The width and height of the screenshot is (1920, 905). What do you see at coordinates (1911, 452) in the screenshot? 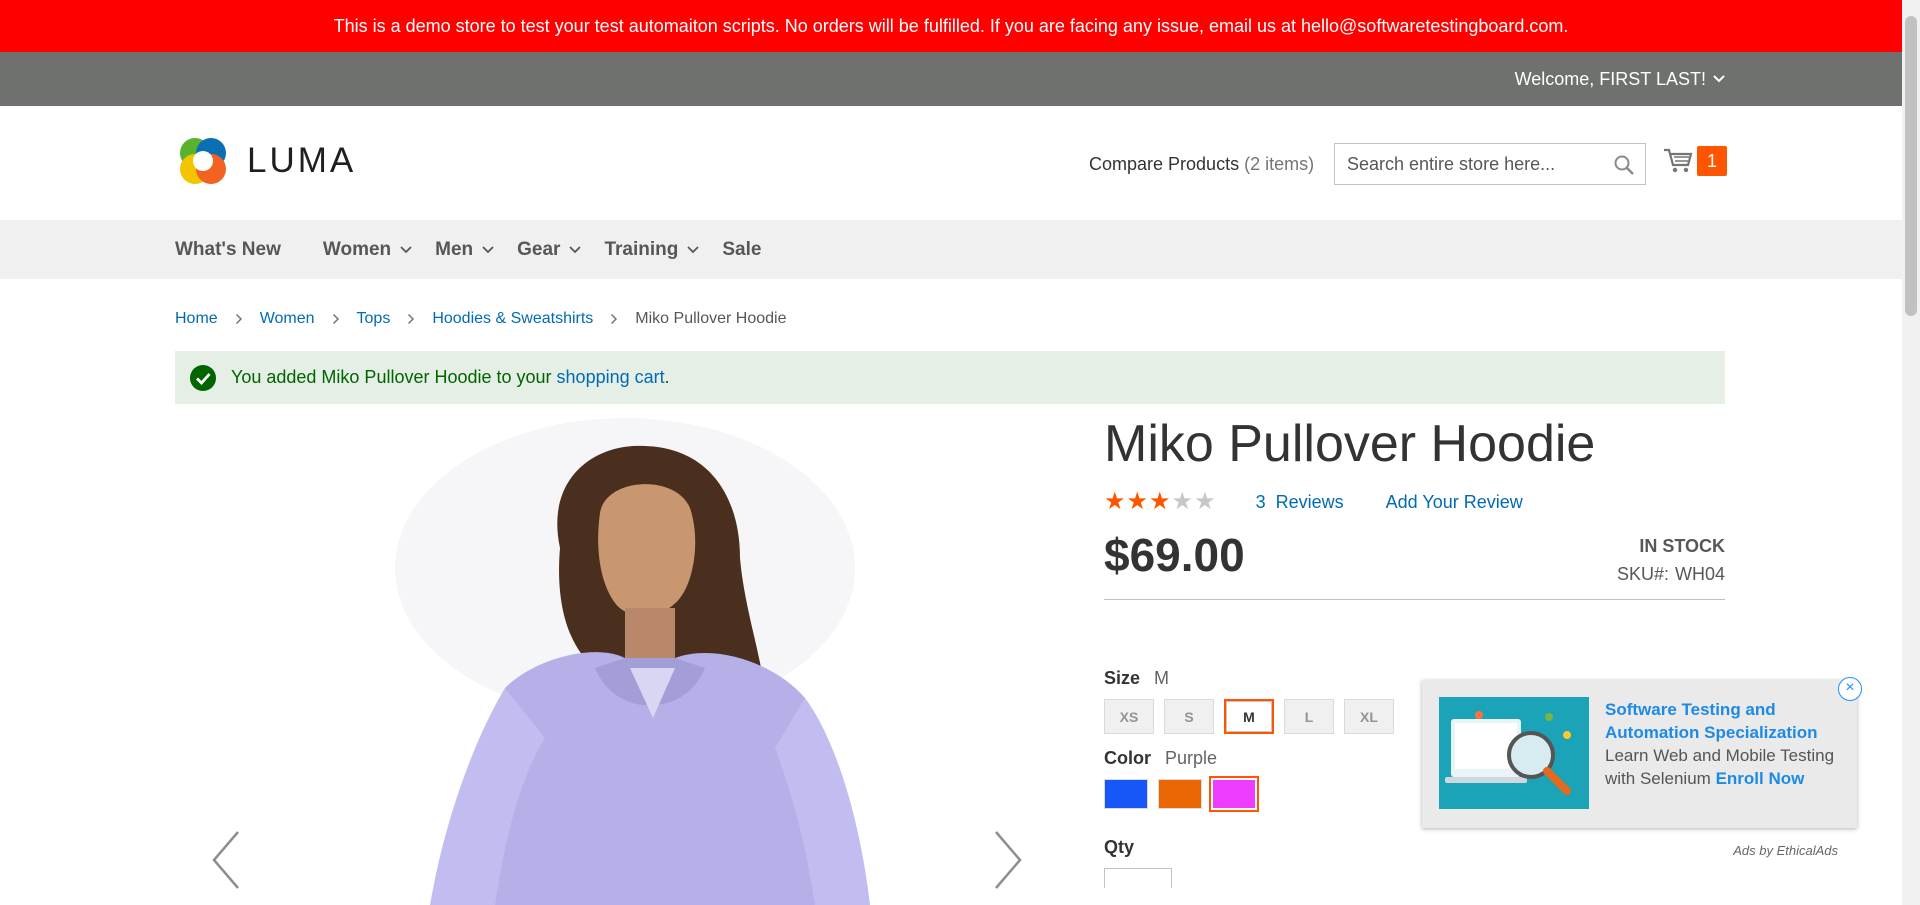
I see `page-scrollbar` at bounding box center [1911, 452].